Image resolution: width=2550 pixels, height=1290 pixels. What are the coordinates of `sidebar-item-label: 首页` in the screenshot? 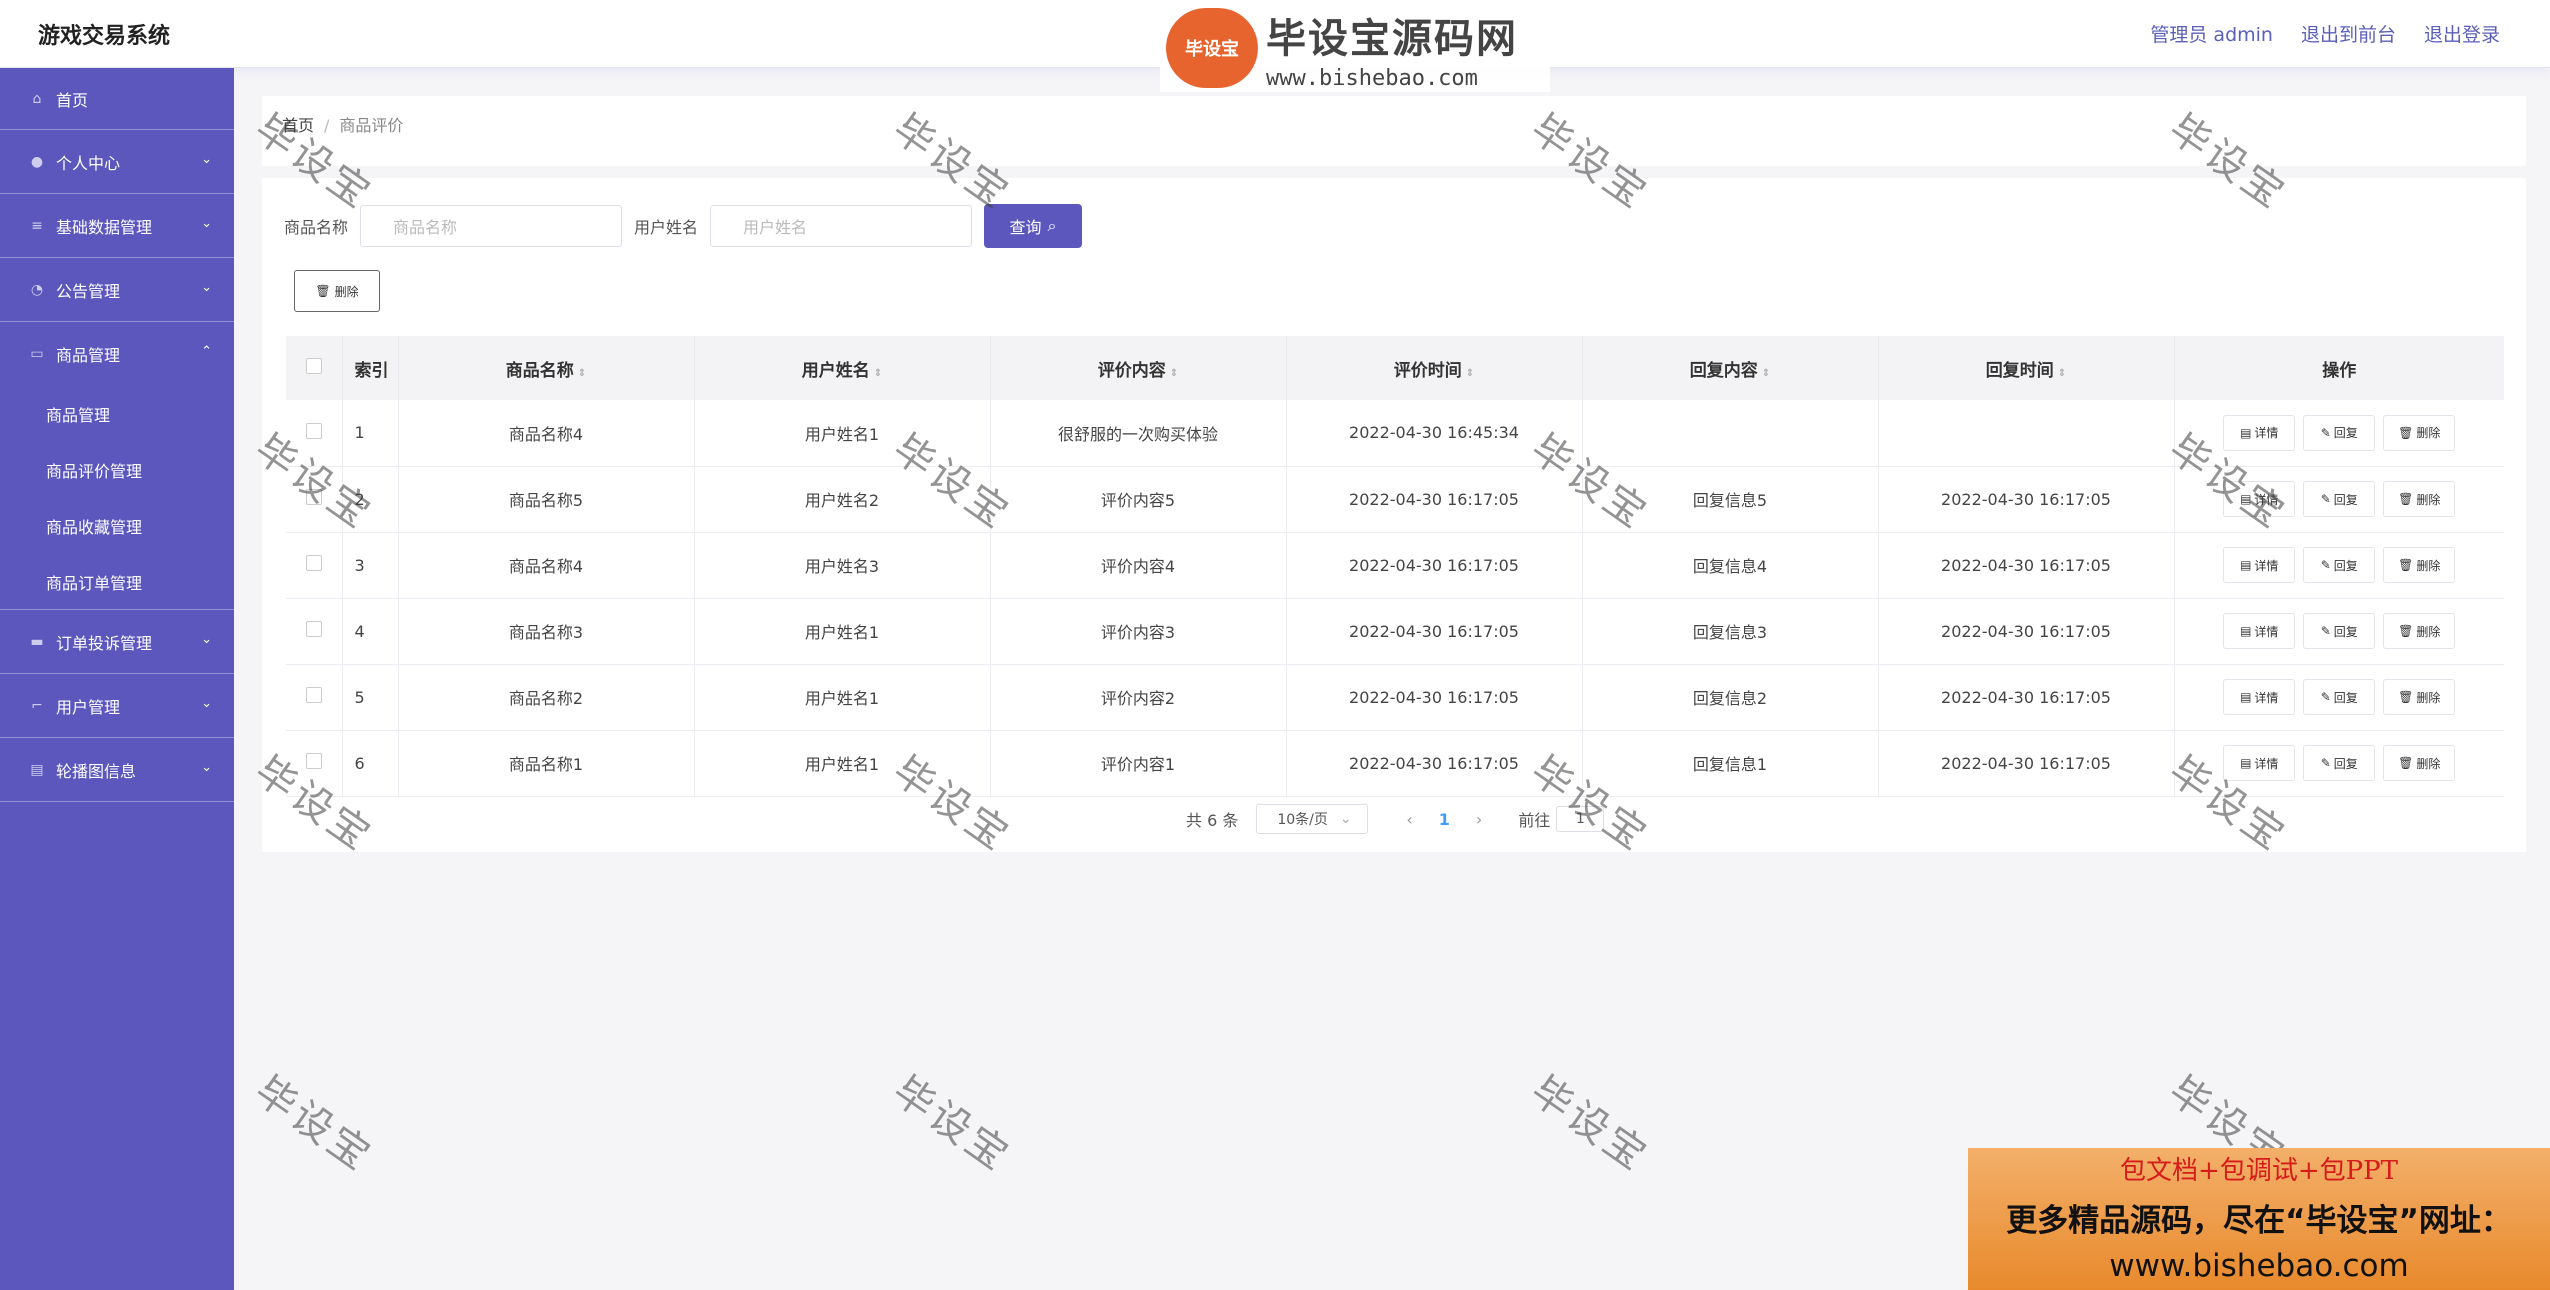 It's located at (72, 100).